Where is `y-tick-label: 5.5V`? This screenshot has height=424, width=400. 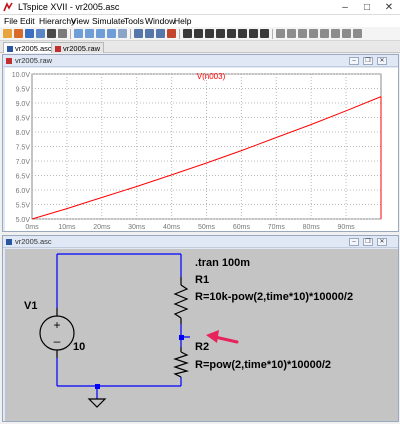
y-tick-label: 5.5V is located at coordinates (23, 206).